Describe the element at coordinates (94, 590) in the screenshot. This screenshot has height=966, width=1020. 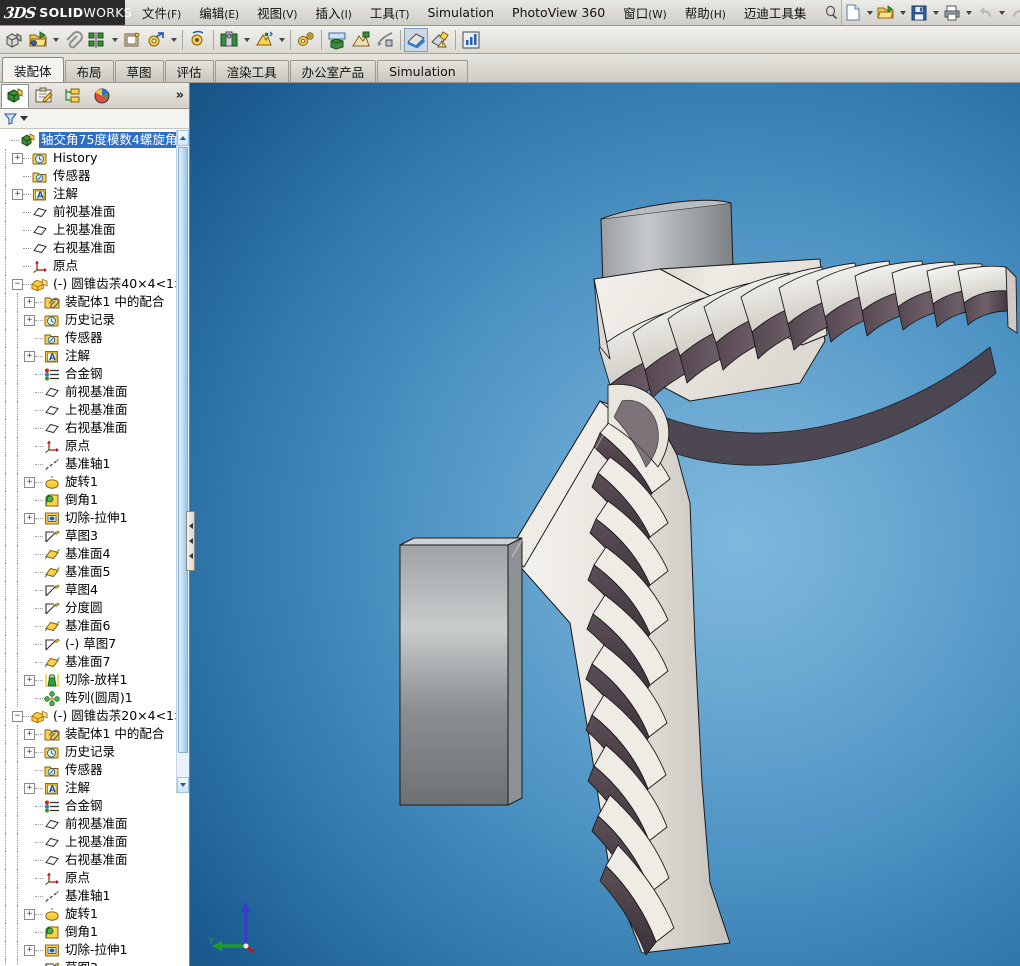
I see `tree-item: 草图4` at that location.